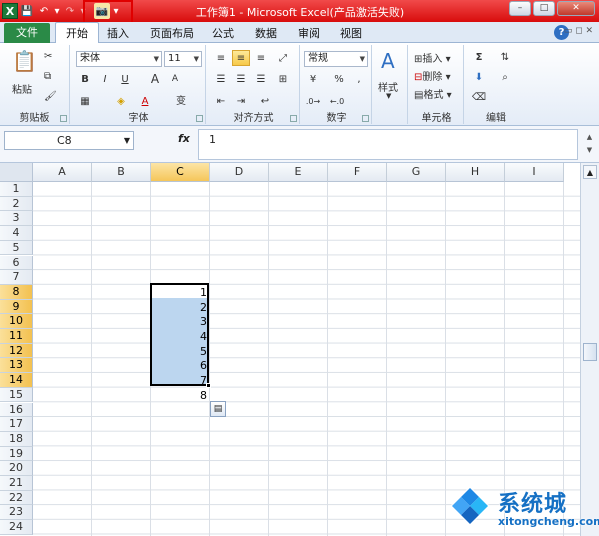  I want to click on row-header-9: 9, so click(16, 307).